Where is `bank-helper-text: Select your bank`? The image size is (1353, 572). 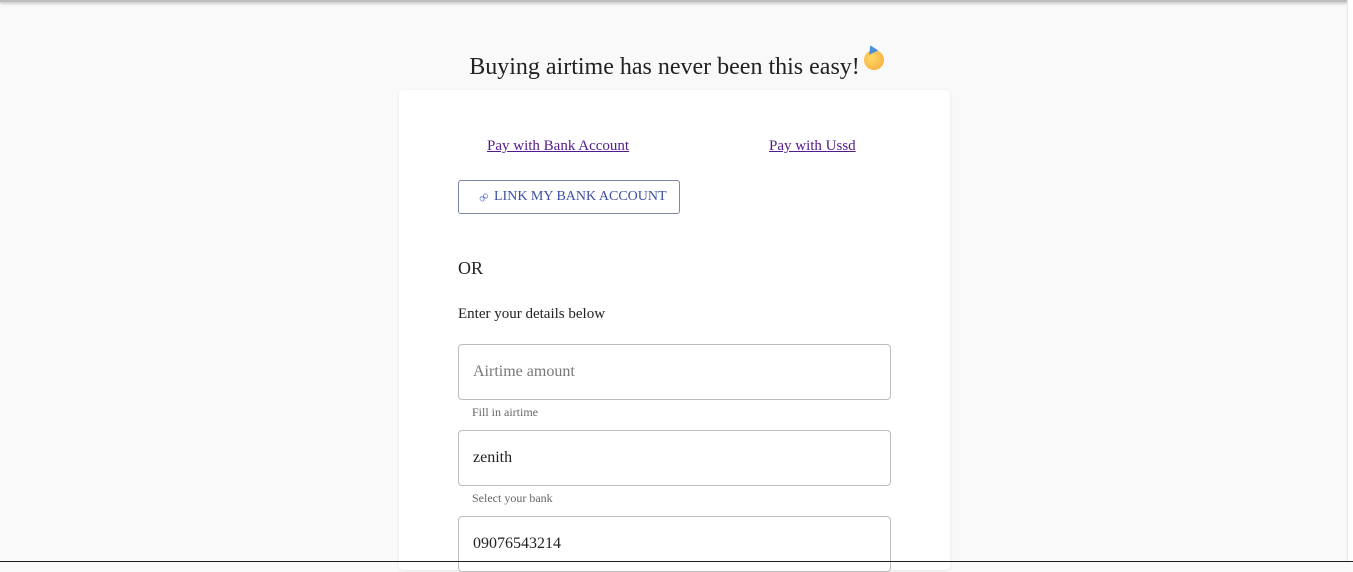 bank-helper-text: Select your bank is located at coordinates (512, 498).